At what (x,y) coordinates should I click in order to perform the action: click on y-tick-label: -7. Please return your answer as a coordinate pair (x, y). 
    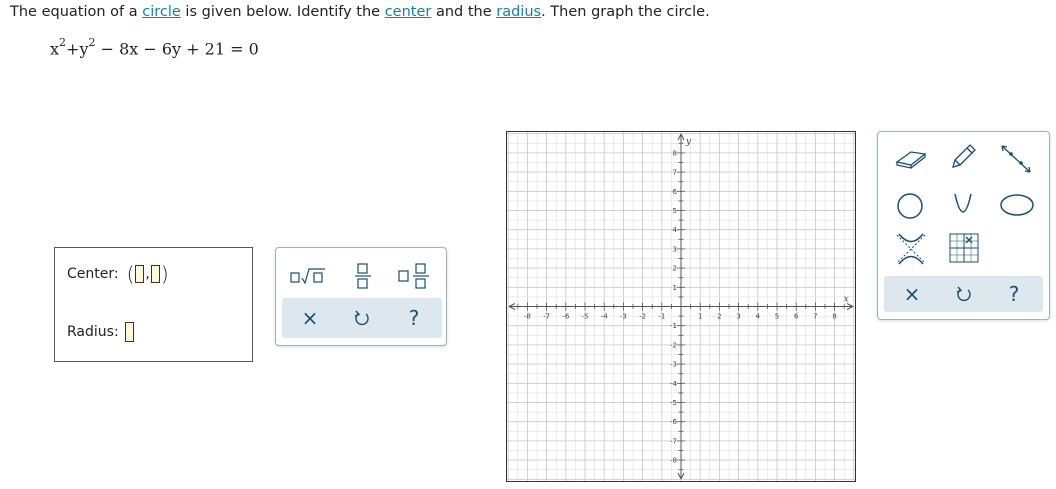
    Looking at the image, I should click on (673, 441).